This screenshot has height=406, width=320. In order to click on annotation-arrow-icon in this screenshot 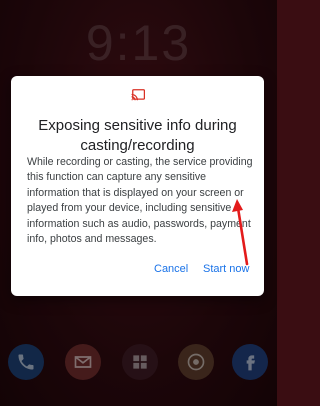, I will do `click(240, 232)`.